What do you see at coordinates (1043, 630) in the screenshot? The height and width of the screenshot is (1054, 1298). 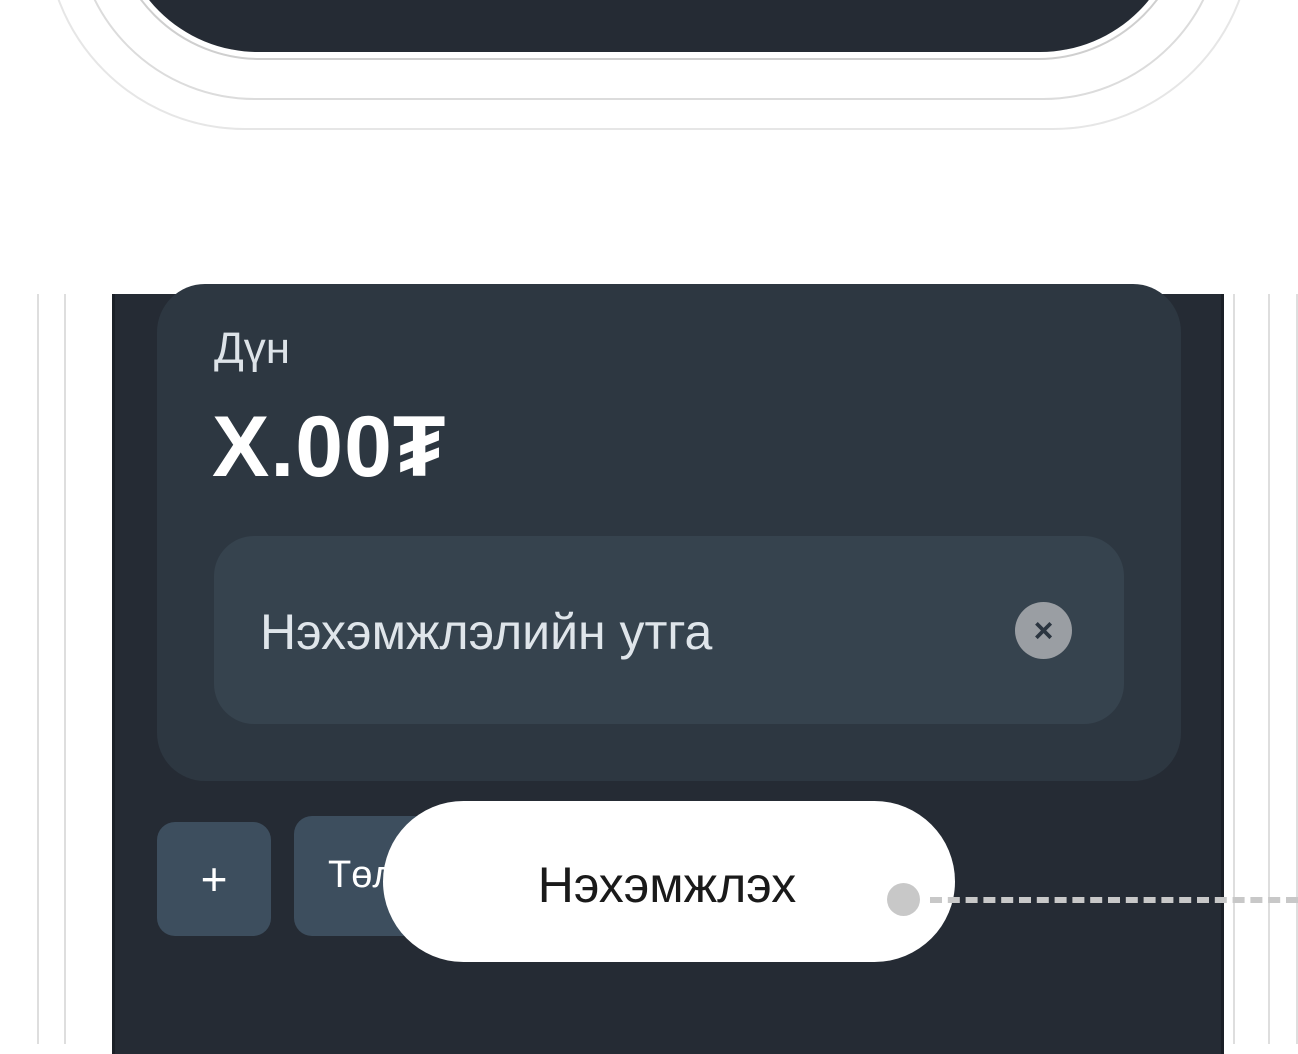 I see `clear-icon: ×` at bounding box center [1043, 630].